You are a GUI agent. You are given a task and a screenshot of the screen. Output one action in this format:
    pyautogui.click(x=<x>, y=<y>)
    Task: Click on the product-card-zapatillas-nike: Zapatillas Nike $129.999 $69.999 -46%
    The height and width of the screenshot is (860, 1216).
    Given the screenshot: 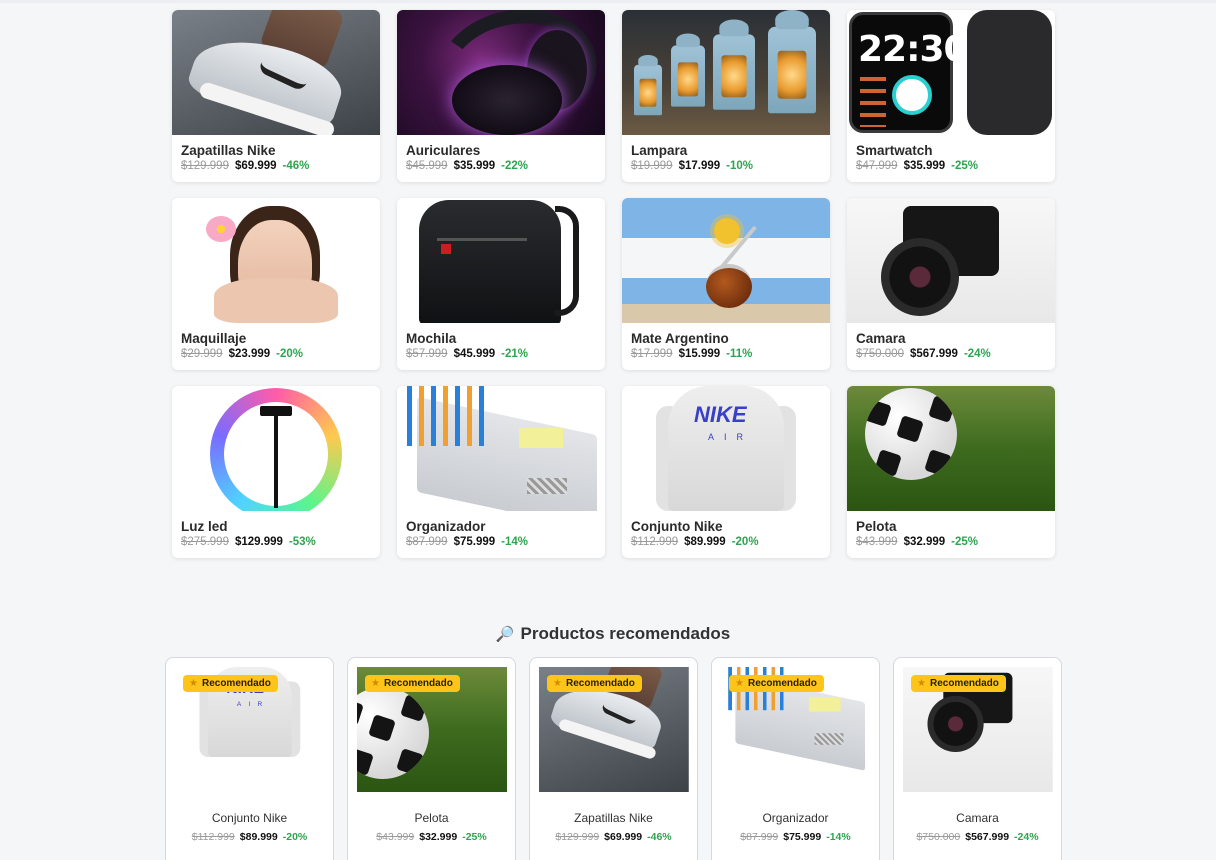 What is the action you would take?
    pyautogui.click(x=276, y=96)
    